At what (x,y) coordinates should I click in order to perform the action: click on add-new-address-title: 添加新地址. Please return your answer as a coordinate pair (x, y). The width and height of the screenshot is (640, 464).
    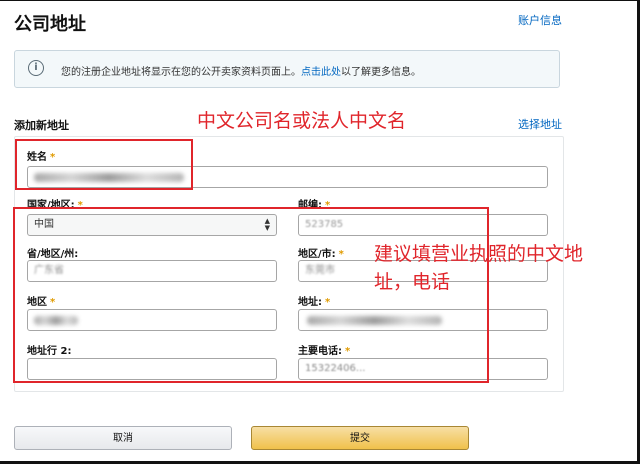
    Looking at the image, I should click on (41, 125).